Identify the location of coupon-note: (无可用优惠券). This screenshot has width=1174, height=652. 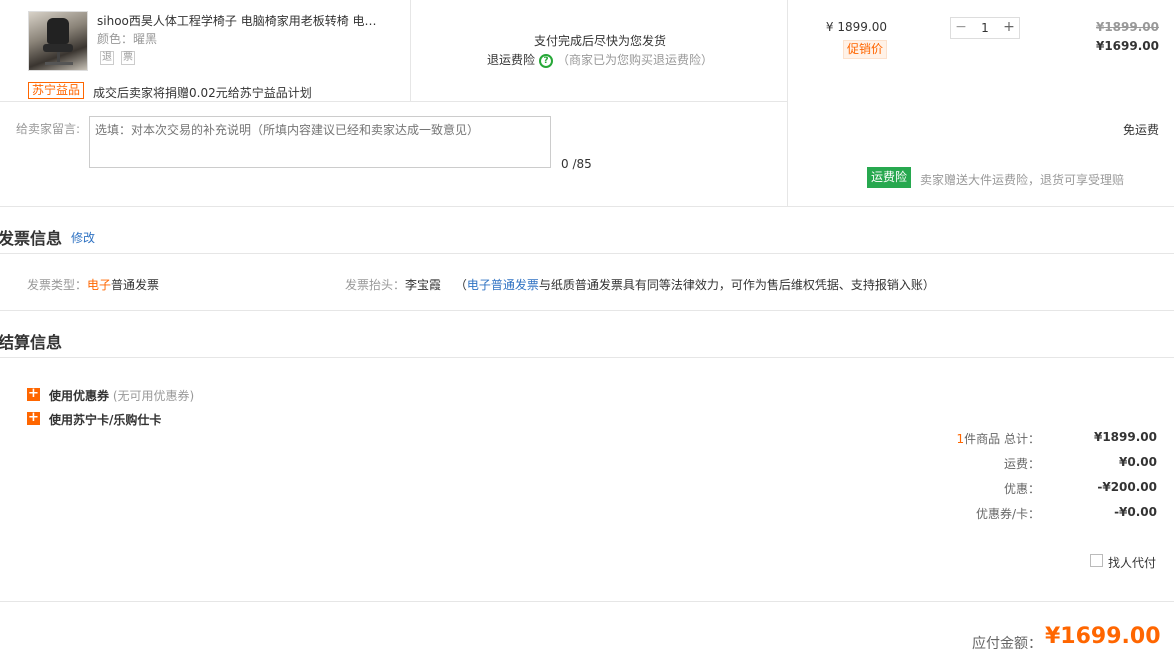
(153, 396).